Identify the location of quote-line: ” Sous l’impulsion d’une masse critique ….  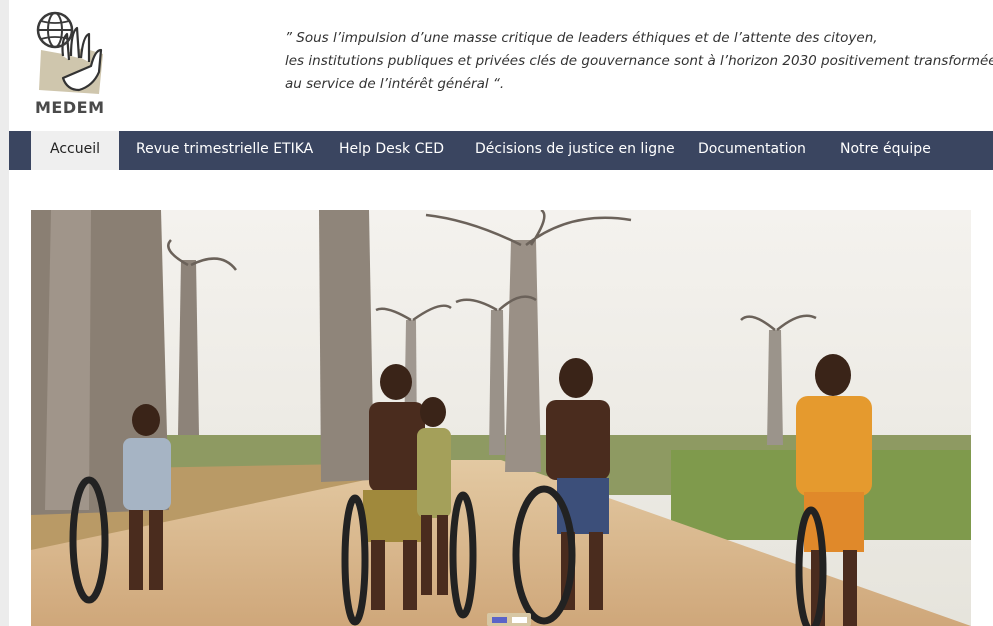
(581, 38).